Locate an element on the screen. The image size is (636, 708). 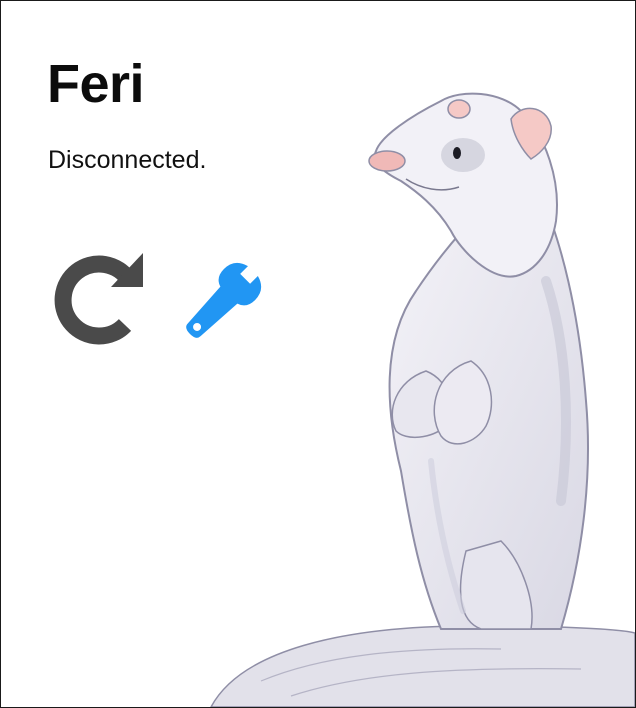
reload-button is located at coordinates (96, 297).